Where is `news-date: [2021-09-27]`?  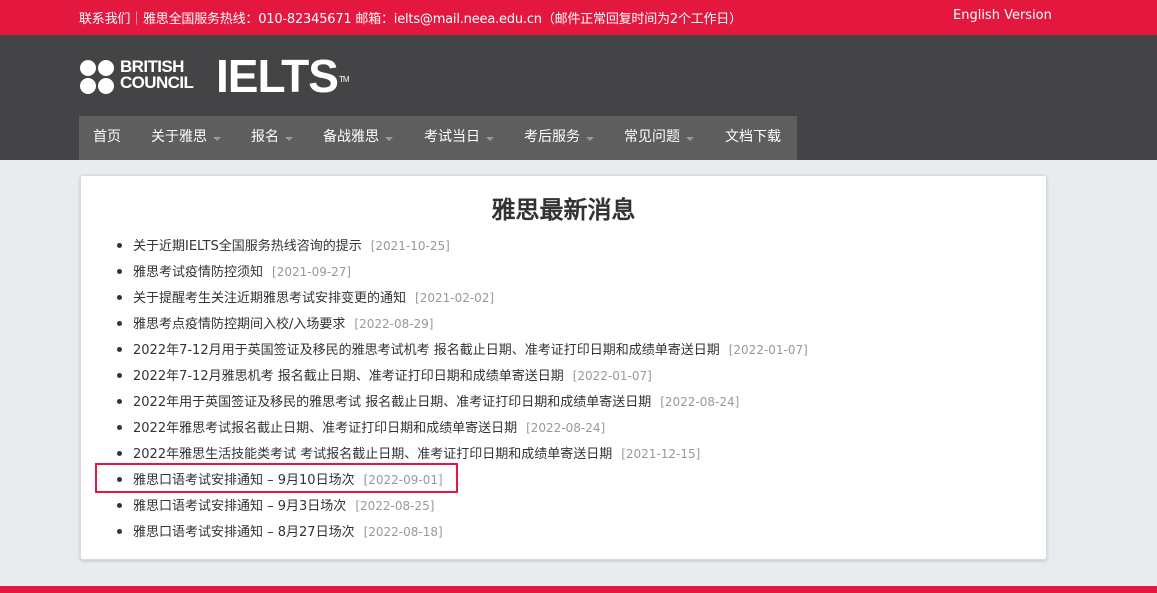 news-date: [2021-09-27] is located at coordinates (312, 272).